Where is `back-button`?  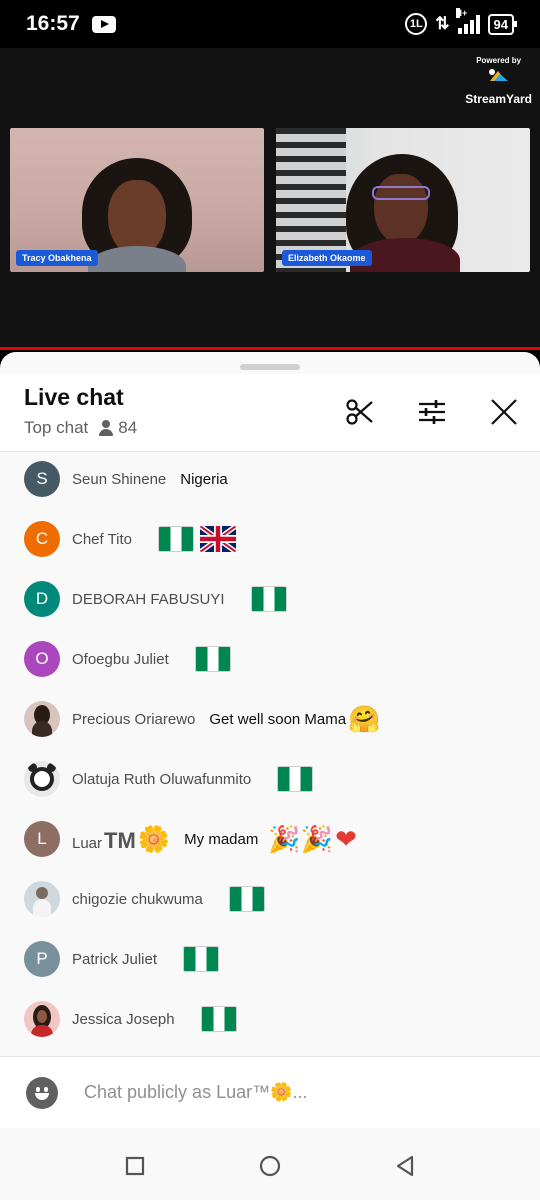 back-button is located at coordinates (405, 1166).